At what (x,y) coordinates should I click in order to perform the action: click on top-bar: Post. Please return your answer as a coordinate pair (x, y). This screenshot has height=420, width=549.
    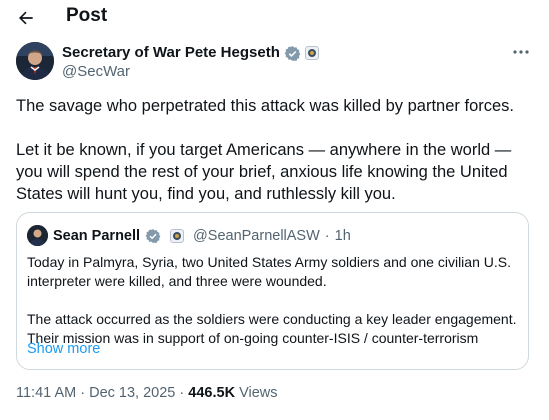
    Looking at the image, I should click on (274, 18).